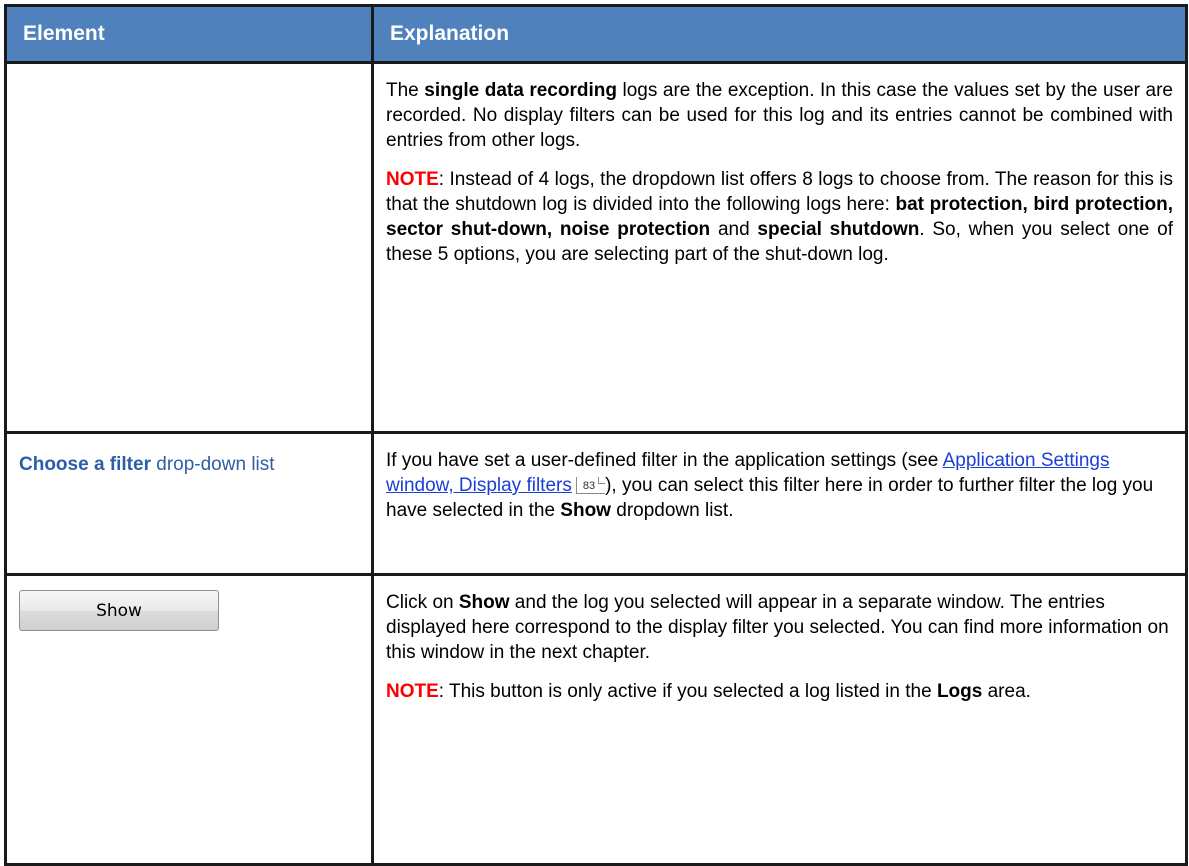  What do you see at coordinates (405, 90) in the screenshot?
I see `text: The` at bounding box center [405, 90].